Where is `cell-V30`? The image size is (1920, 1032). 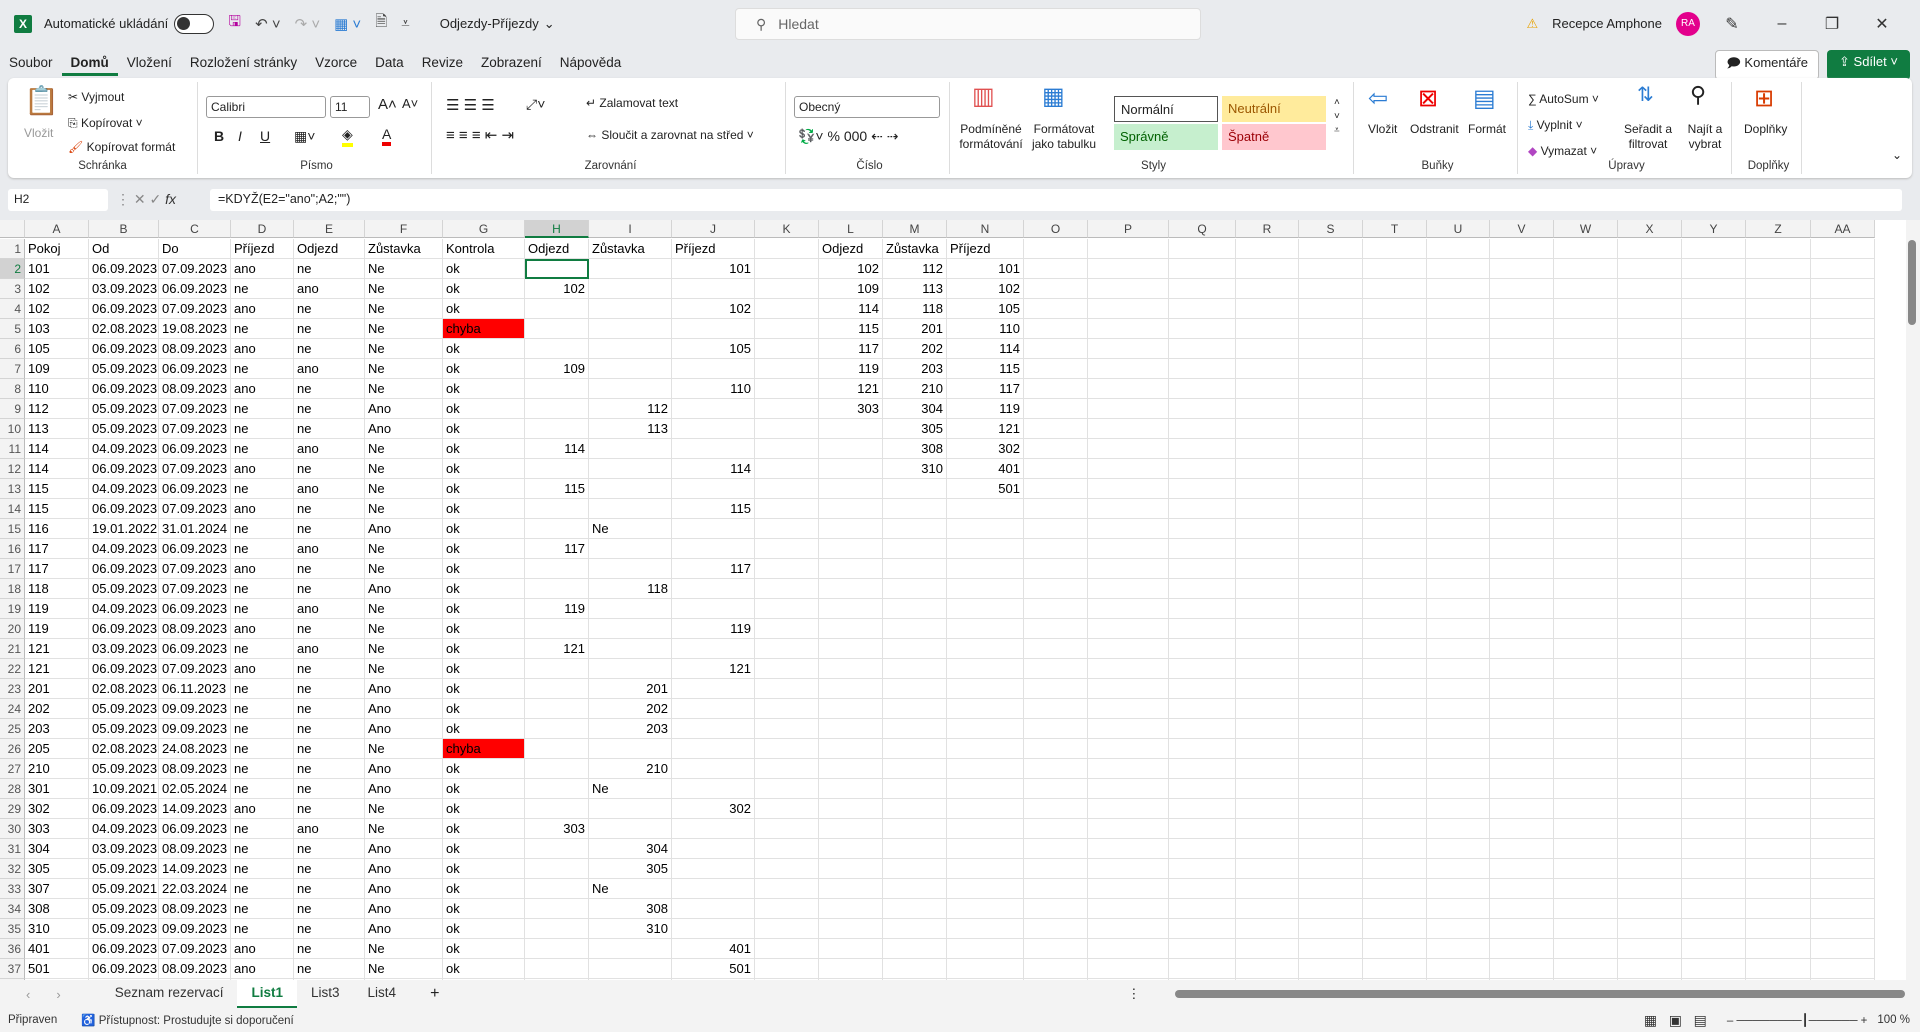 cell-V30 is located at coordinates (1522, 829).